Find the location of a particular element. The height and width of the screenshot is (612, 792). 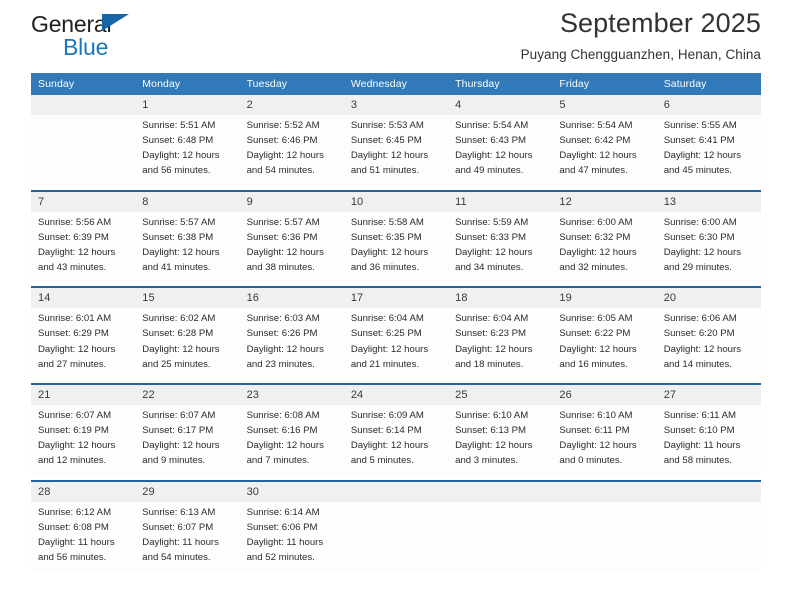

day-daylight-text: and 23 minutes. is located at coordinates (280, 364).